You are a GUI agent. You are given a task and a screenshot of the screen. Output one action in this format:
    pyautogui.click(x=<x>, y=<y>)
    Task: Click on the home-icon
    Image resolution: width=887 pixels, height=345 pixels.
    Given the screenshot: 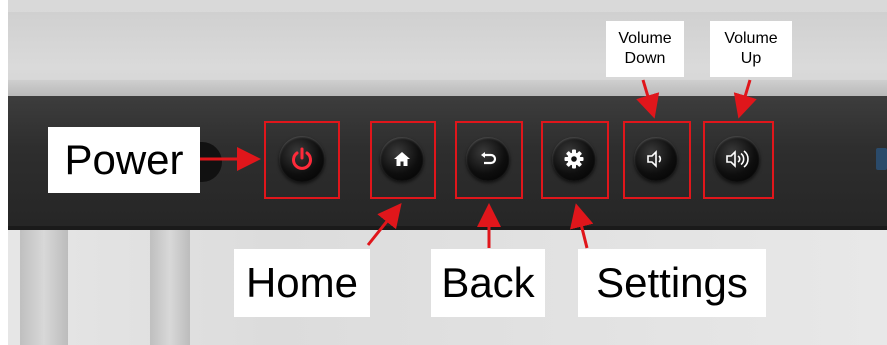 What is the action you would take?
    pyautogui.click(x=402, y=159)
    